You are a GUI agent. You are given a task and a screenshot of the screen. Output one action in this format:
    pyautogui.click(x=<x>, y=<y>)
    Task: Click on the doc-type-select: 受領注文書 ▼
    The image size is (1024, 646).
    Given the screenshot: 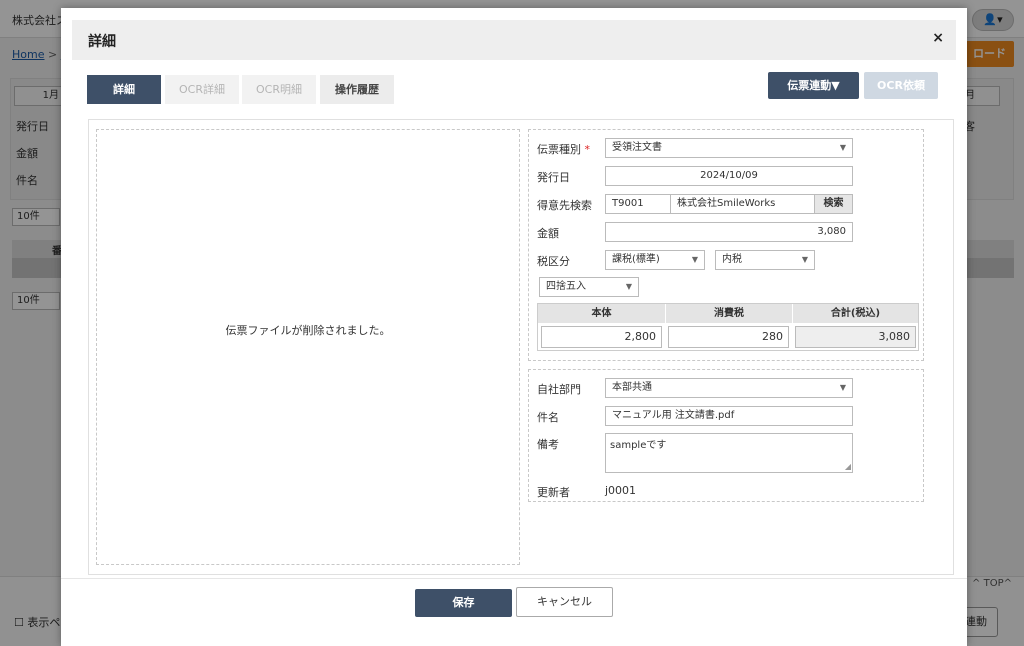 What is the action you would take?
    pyautogui.click(x=729, y=148)
    